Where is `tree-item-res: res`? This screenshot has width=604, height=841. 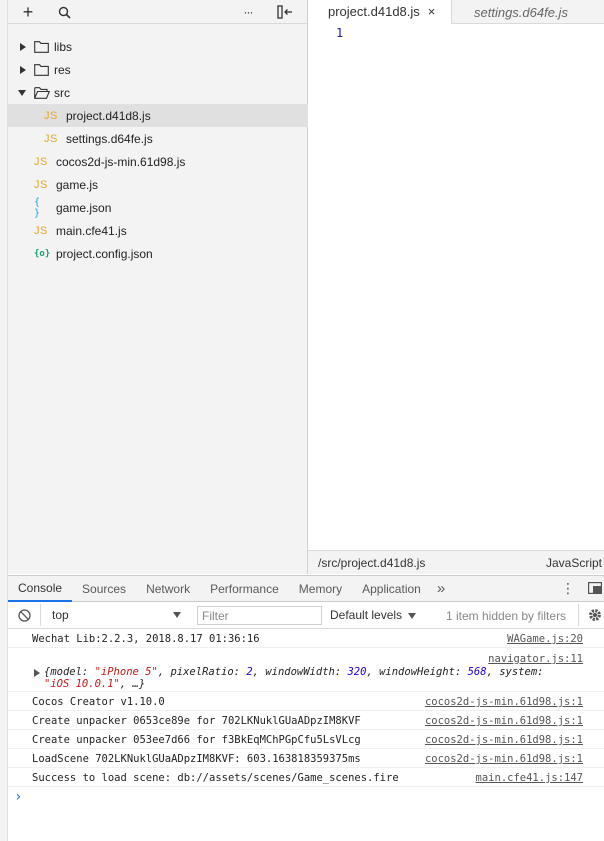 tree-item-res: res is located at coordinates (158, 69).